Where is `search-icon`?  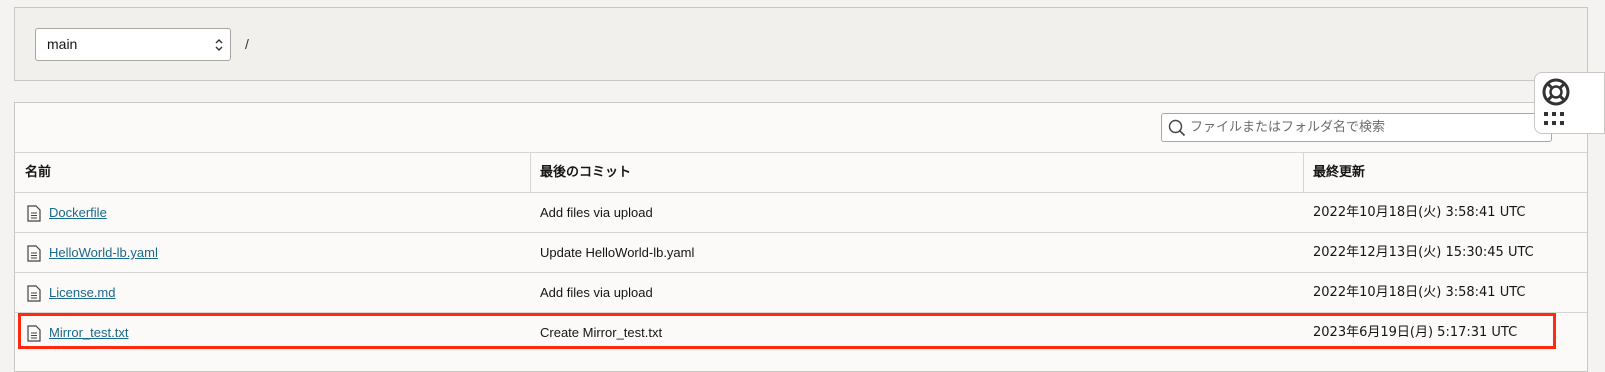
search-icon is located at coordinates (1177, 128).